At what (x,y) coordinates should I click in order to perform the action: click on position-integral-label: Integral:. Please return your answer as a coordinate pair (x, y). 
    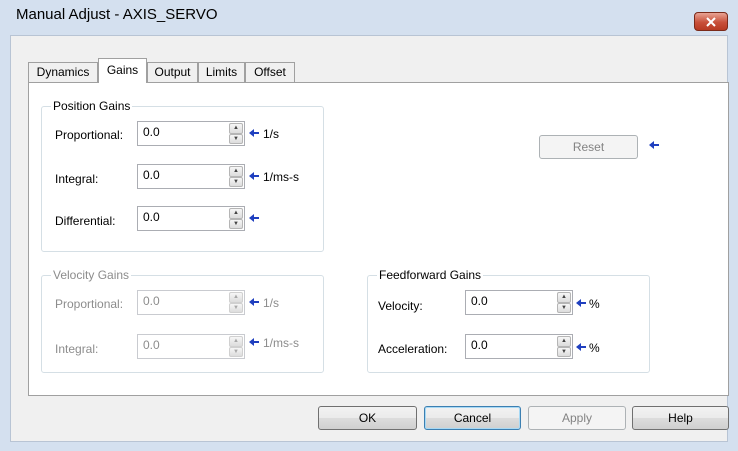
    Looking at the image, I should click on (77, 179).